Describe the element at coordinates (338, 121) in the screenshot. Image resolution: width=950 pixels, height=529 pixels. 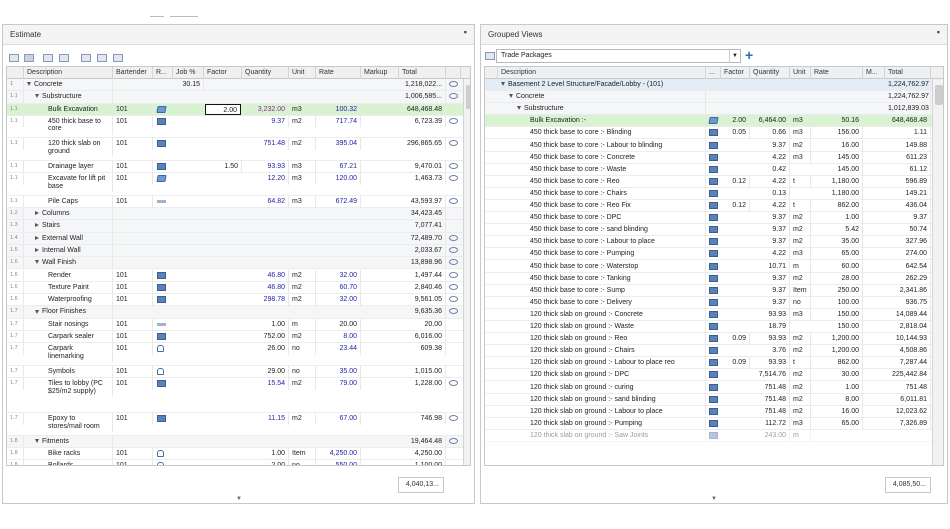
I see `rate-cell: 717.74` at that location.